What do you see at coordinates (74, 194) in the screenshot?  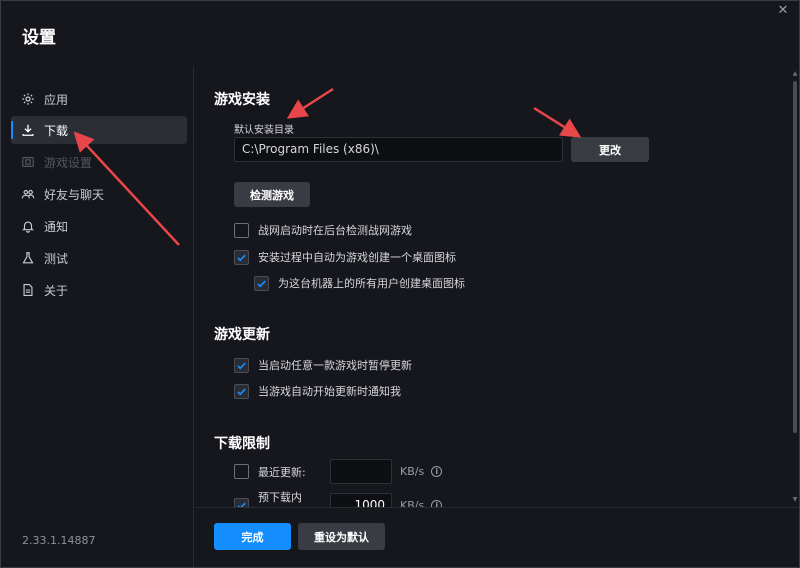 I see `sidebar-item-label: 好友与聊天` at bounding box center [74, 194].